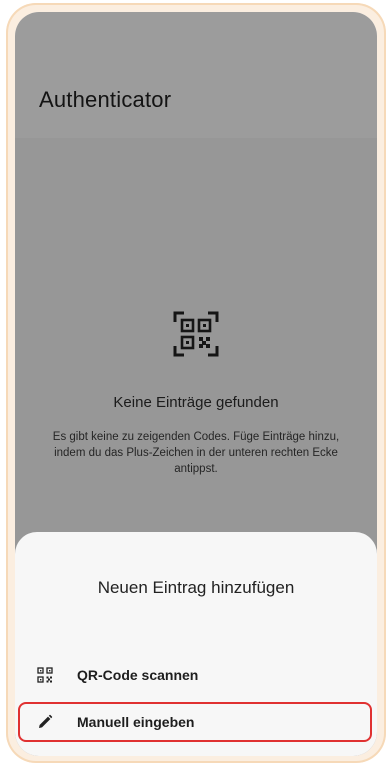  What do you see at coordinates (45, 675) in the screenshot?
I see `qr-code-icon` at bounding box center [45, 675].